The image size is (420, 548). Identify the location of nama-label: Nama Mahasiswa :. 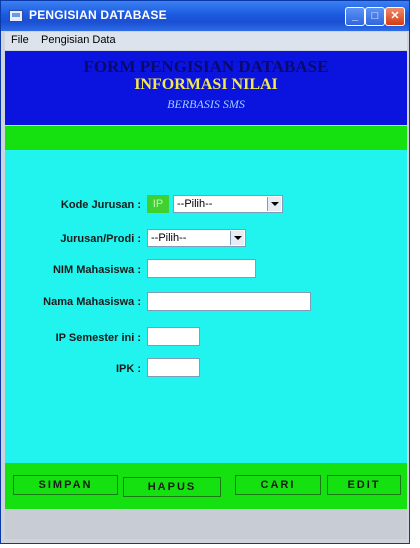
(92, 302).